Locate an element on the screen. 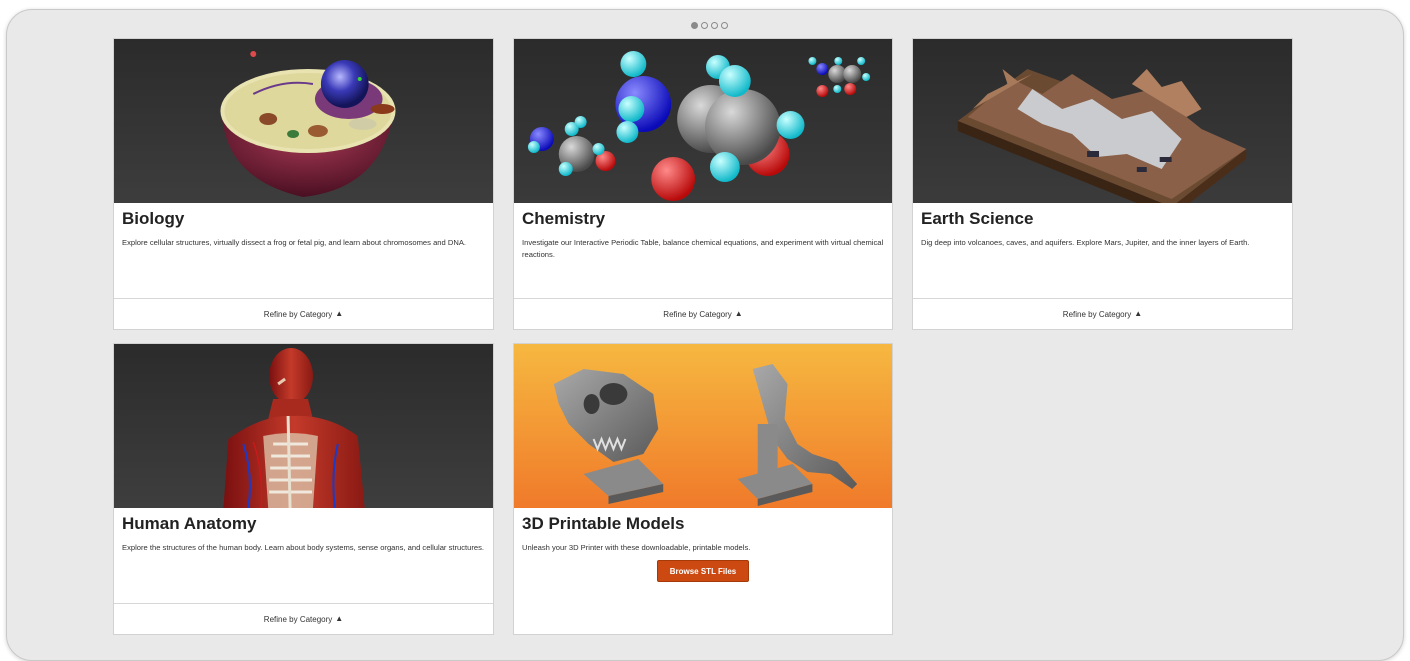 The width and height of the screenshot is (1410, 661). skull-model-icon is located at coordinates (703, 426).